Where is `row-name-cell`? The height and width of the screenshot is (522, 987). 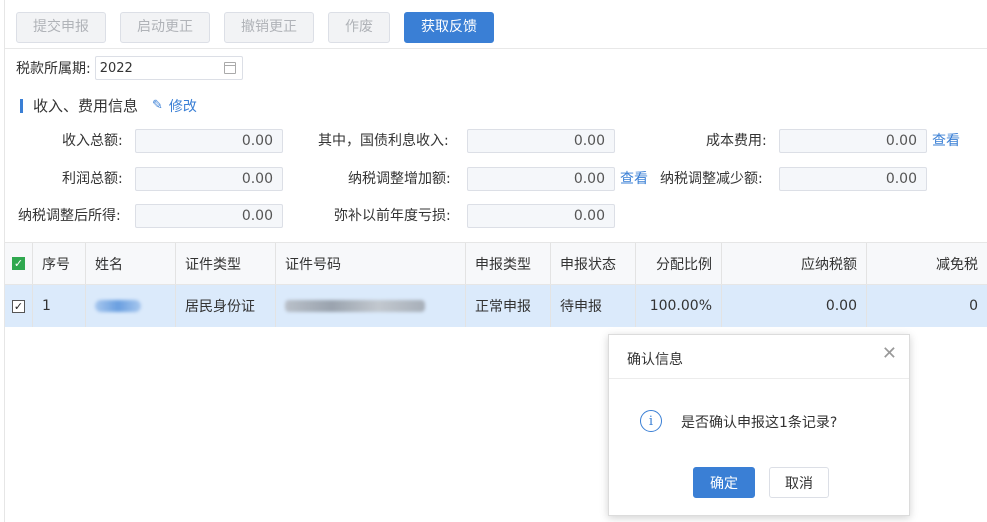
row-name-cell is located at coordinates (131, 306).